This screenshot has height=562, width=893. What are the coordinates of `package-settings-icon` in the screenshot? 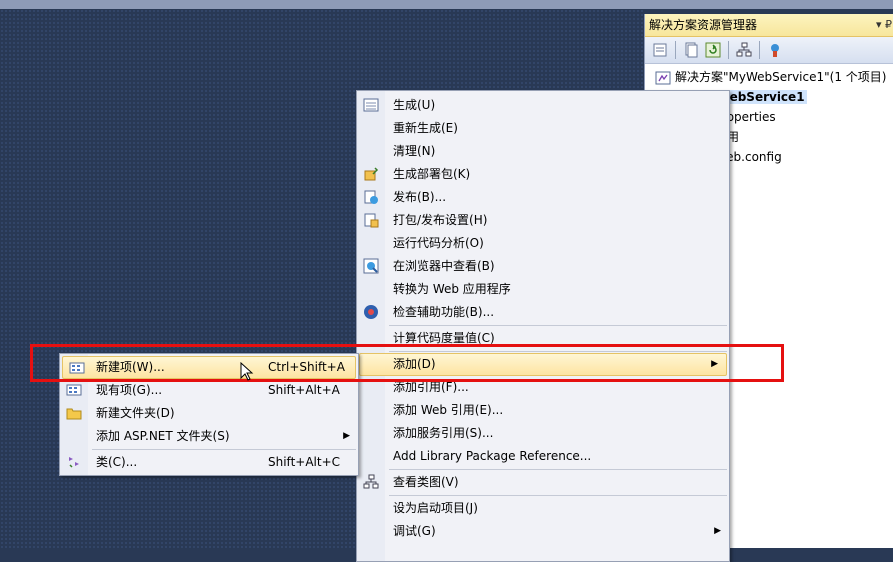 It's located at (371, 220).